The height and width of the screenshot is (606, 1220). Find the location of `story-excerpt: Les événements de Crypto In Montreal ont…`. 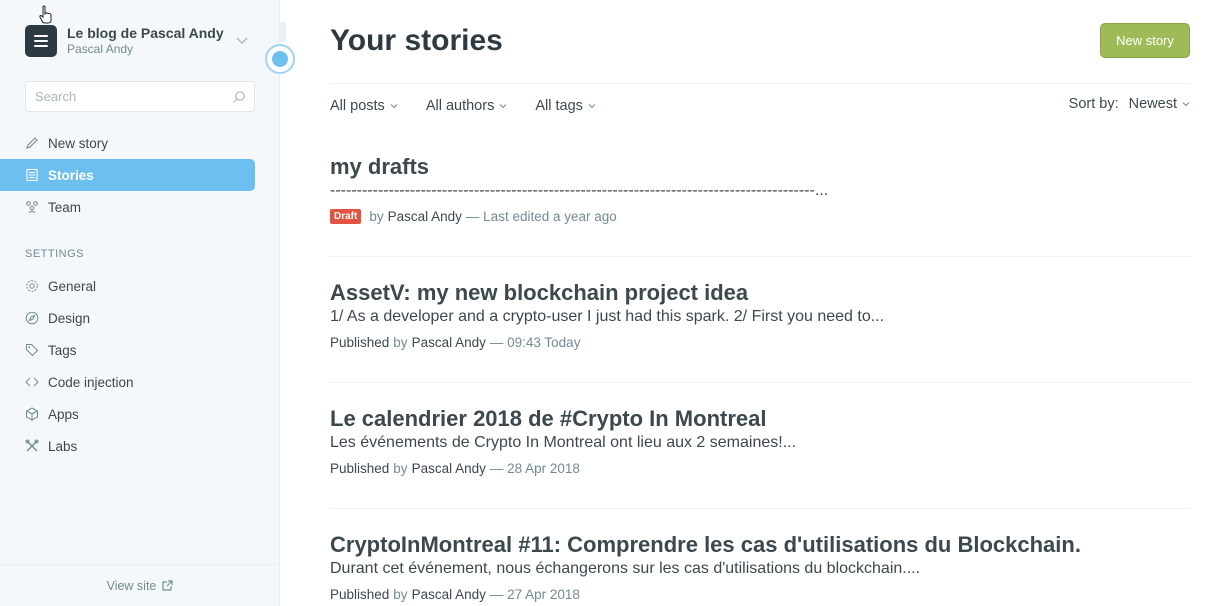

story-excerpt: Les événements de Crypto In Montreal ont… is located at coordinates (563, 442).